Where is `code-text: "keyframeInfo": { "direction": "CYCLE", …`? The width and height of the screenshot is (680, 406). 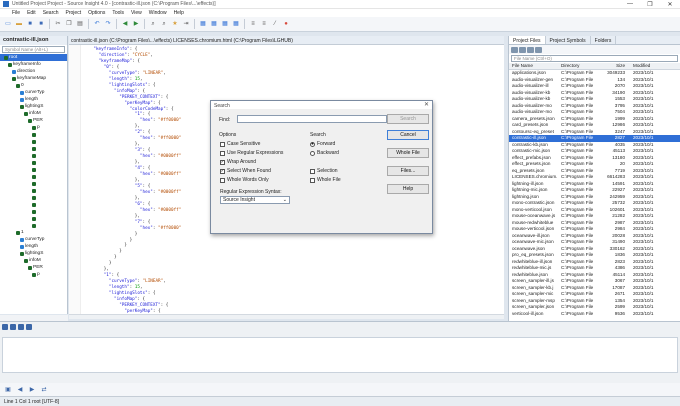 code-text: "keyframeInfo": { "direction": "CYCLE", … is located at coordinates (132, 180).